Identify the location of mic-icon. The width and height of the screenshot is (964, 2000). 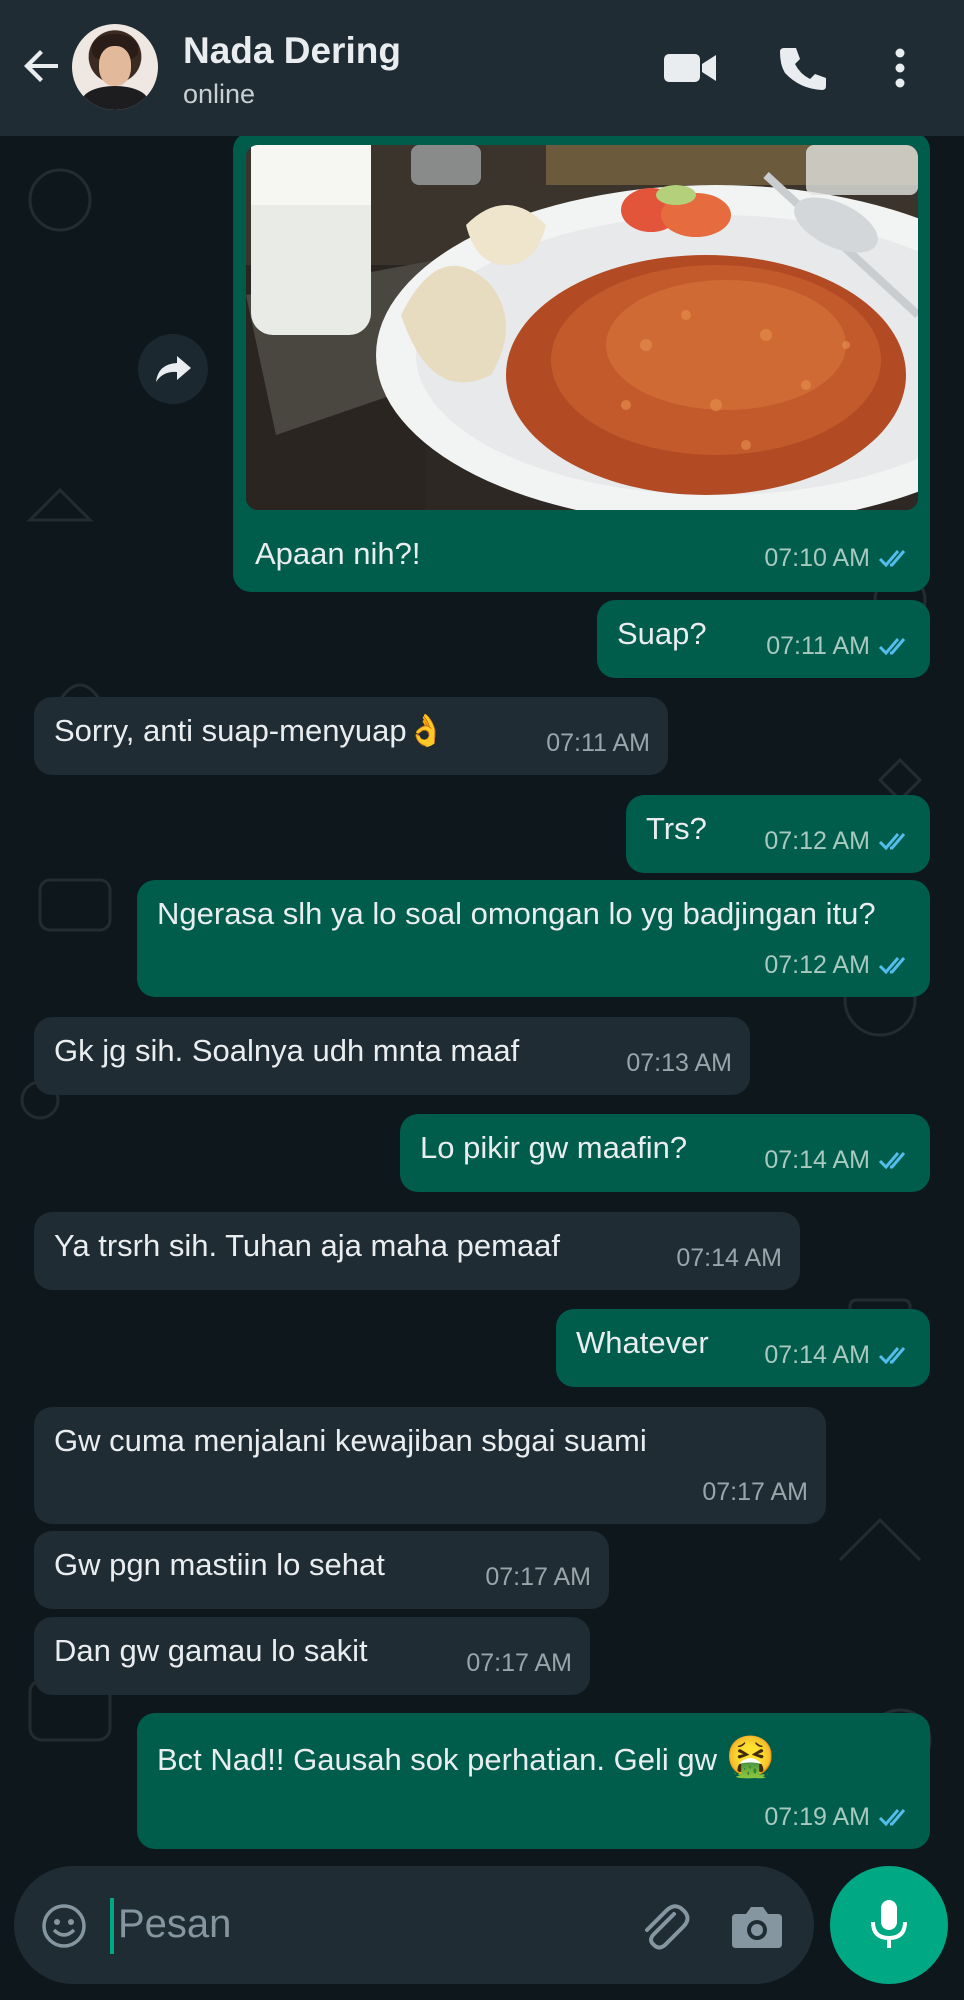
(889, 1924).